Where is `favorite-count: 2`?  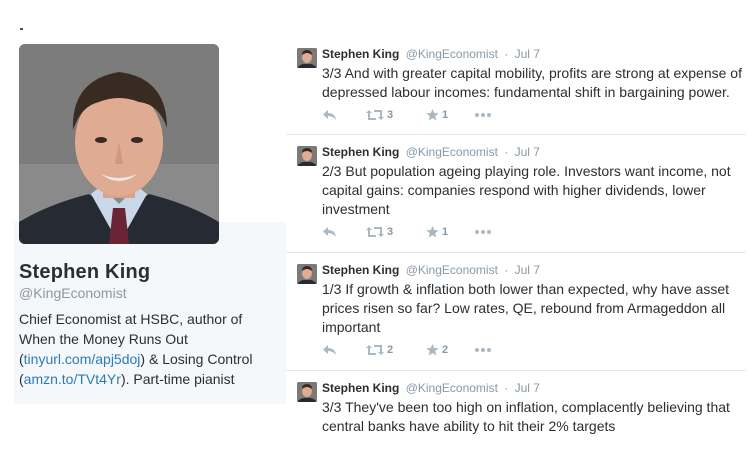
favorite-count: 2 is located at coordinates (445, 350).